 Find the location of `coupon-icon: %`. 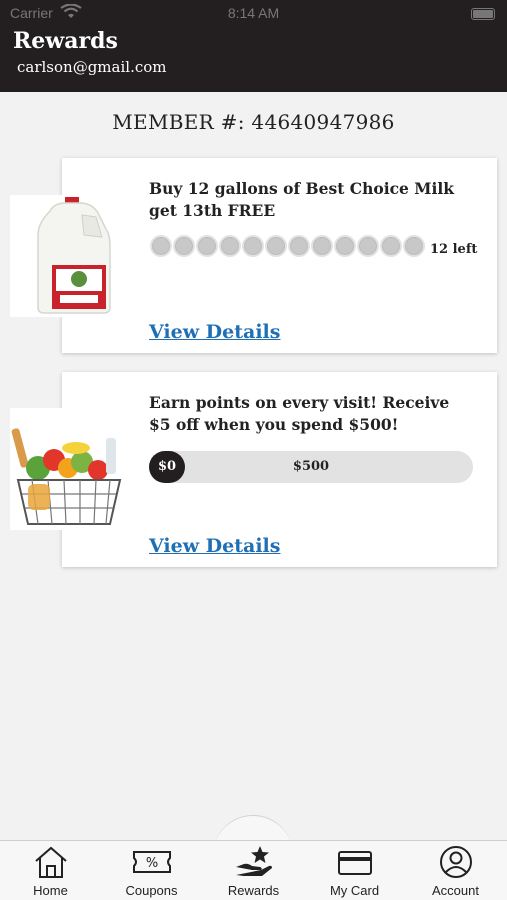

coupon-icon: % is located at coordinates (151, 862).